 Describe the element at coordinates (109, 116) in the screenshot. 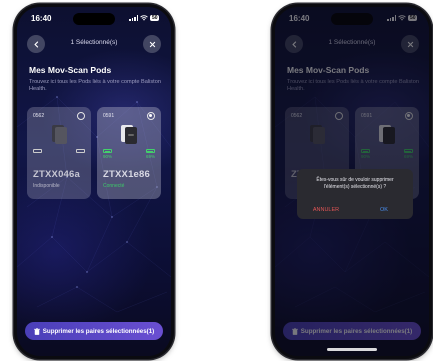

I see `pod-id: 0591` at that location.